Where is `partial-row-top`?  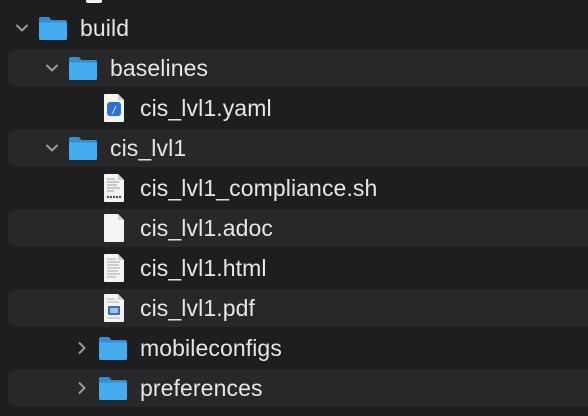
partial-row-top is located at coordinates (294, 3).